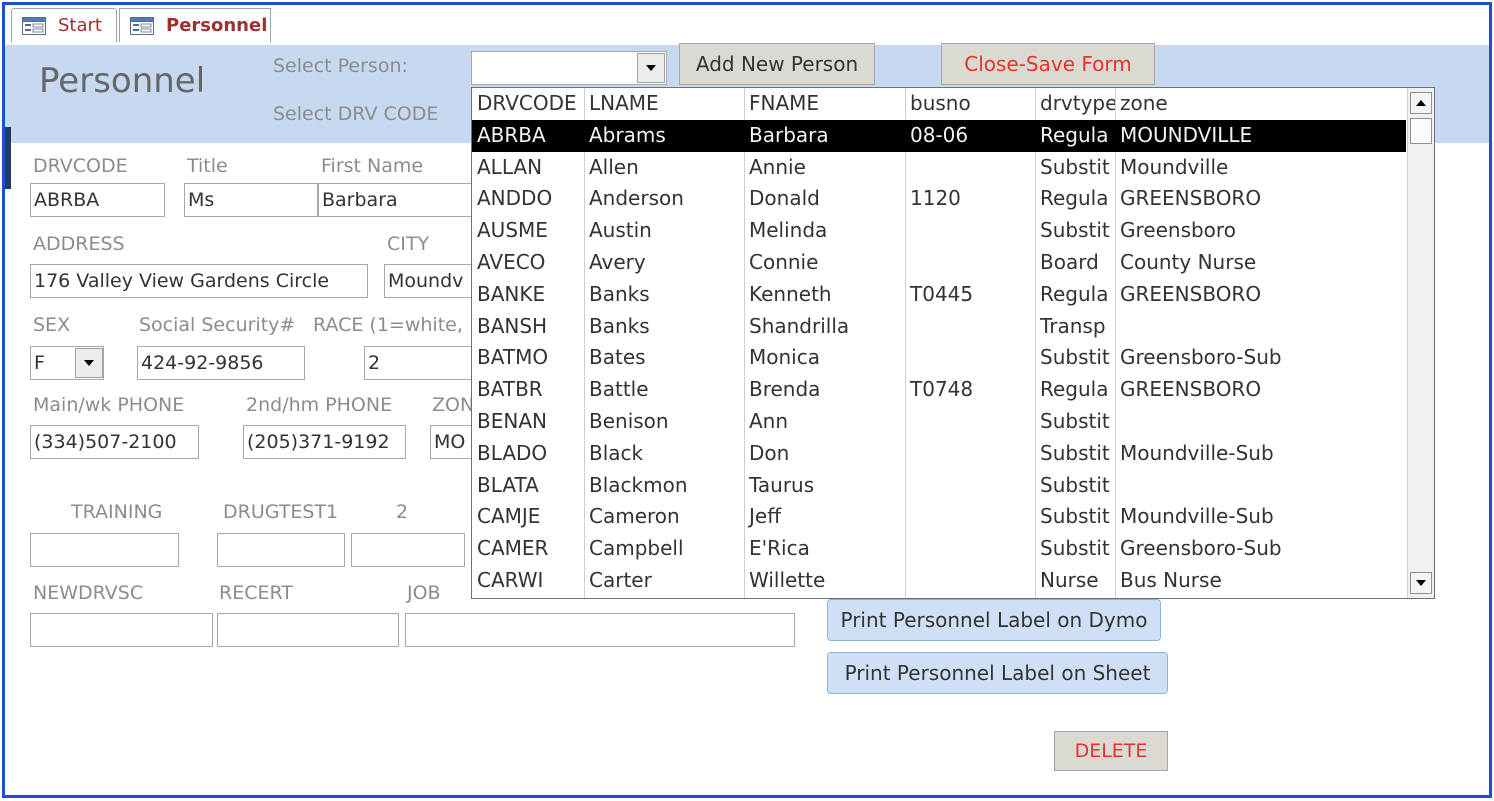 The image size is (1494, 801). Describe the element at coordinates (104, 550) in the screenshot. I see `training-field` at that location.